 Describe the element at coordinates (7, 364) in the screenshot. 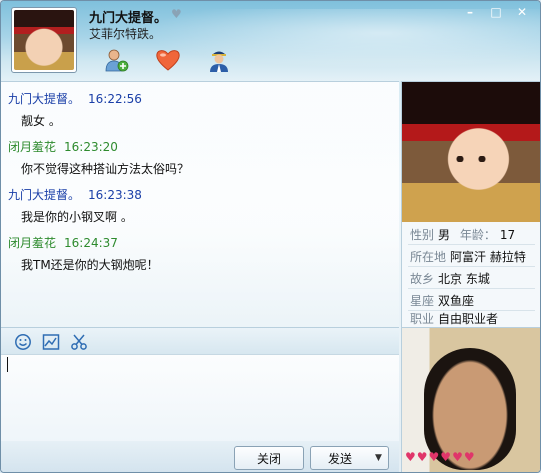

I see `text-cursor` at that location.